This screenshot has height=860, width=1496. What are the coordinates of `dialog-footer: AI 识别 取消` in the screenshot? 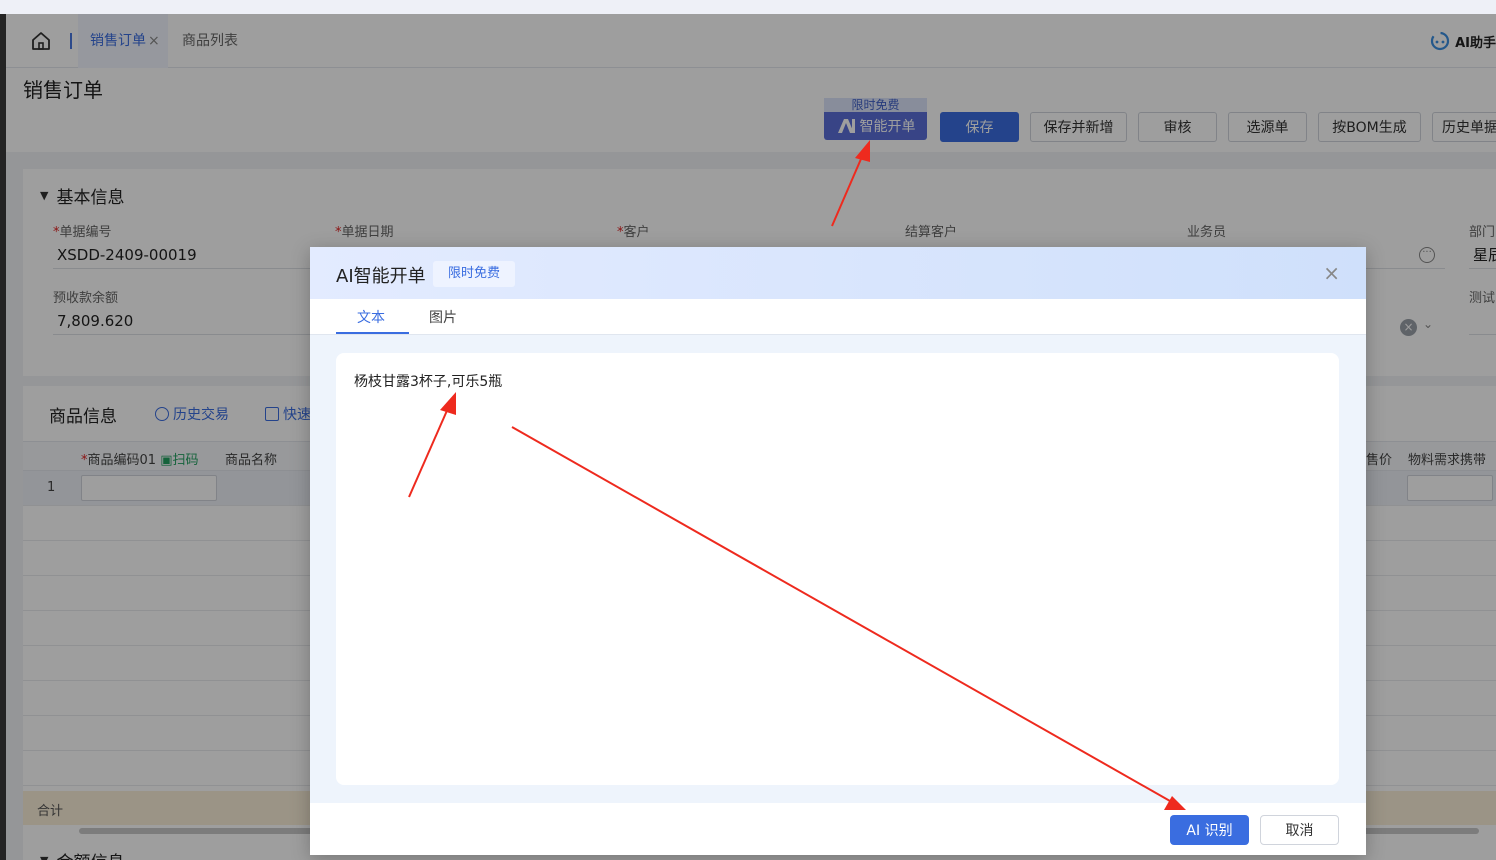 It's located at (838, 829).